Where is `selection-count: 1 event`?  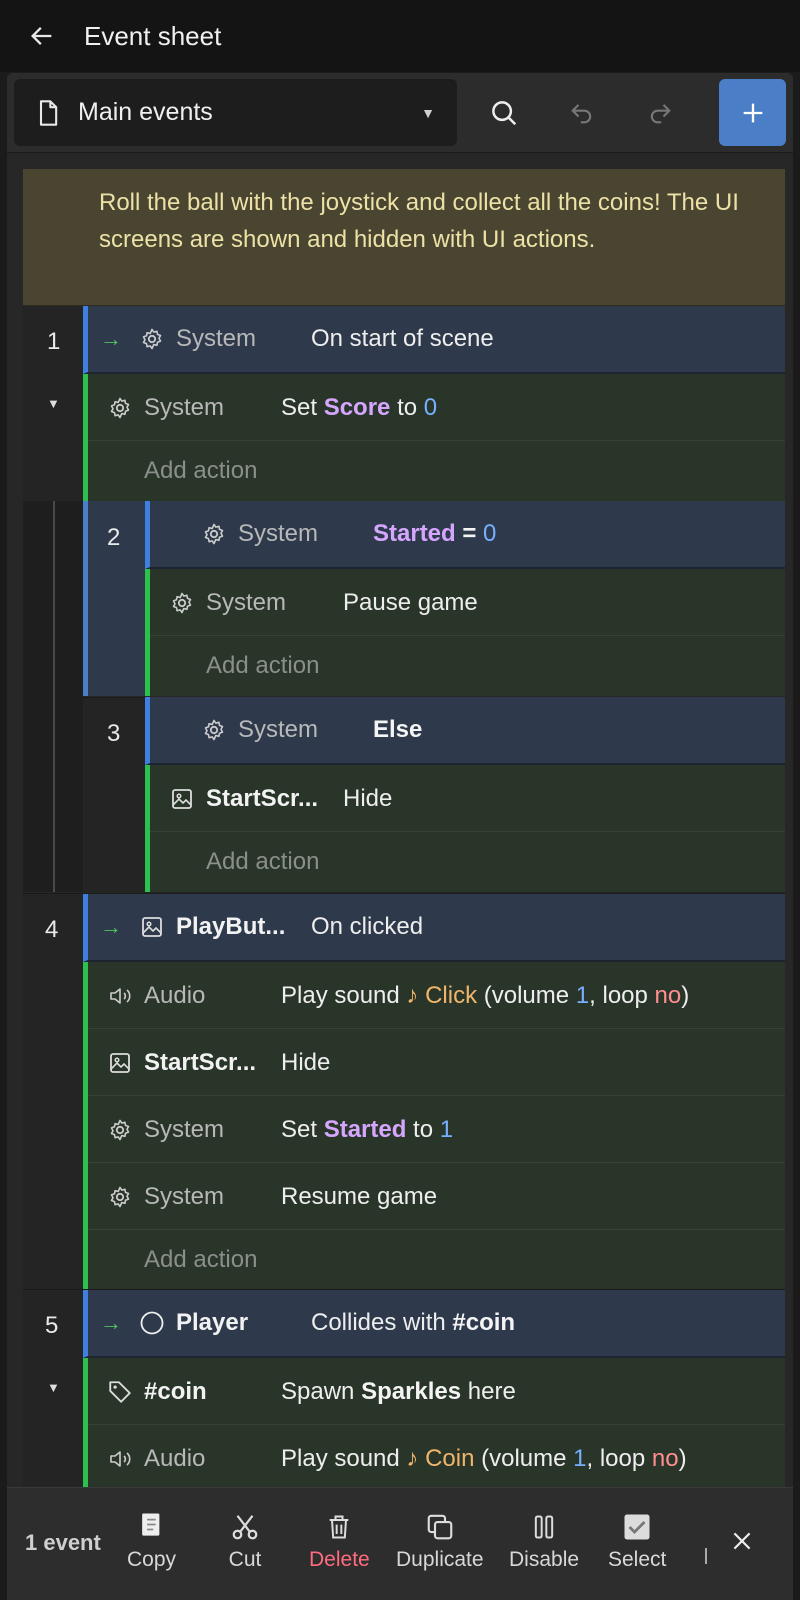 selection-count: 1 event is located at coordinates (63, 1542).